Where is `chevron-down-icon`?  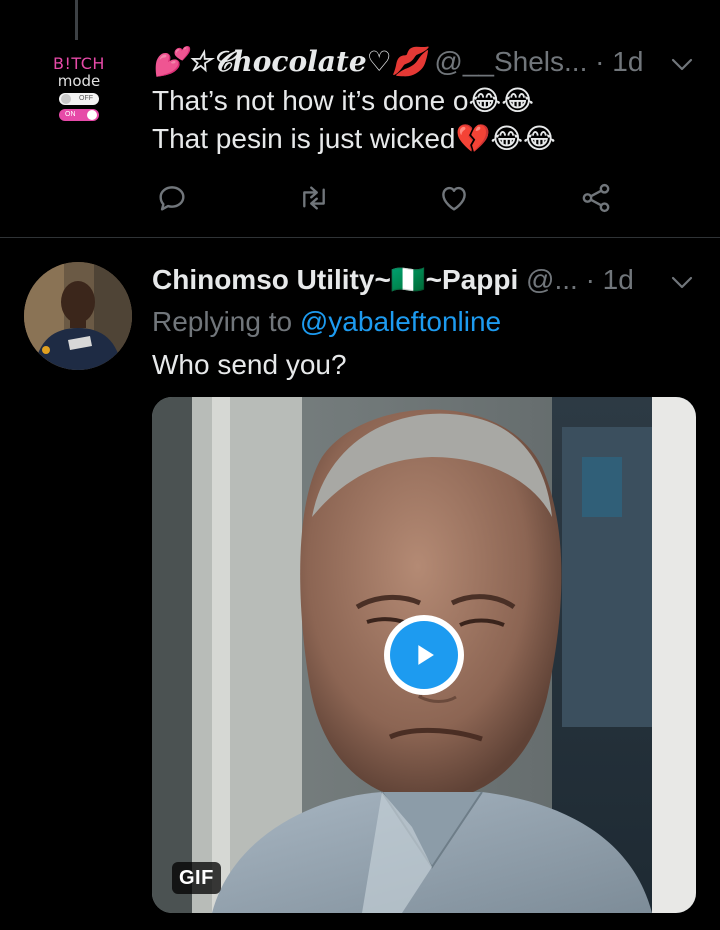 chevron-down-icon is located at coordinates (682, 282).